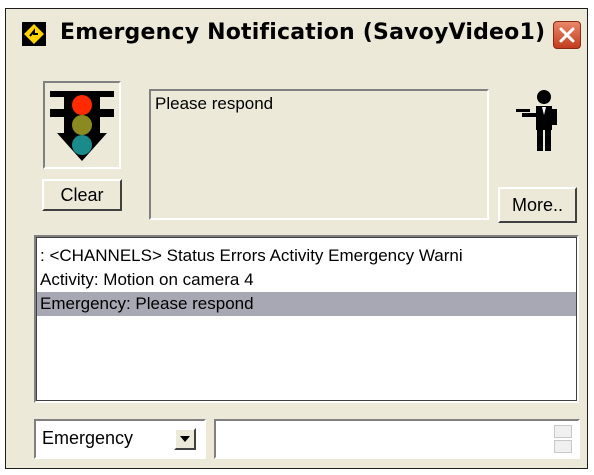  Describe the element at coordinates (397, 439) in the screenshot. I see `response-input` at that location.